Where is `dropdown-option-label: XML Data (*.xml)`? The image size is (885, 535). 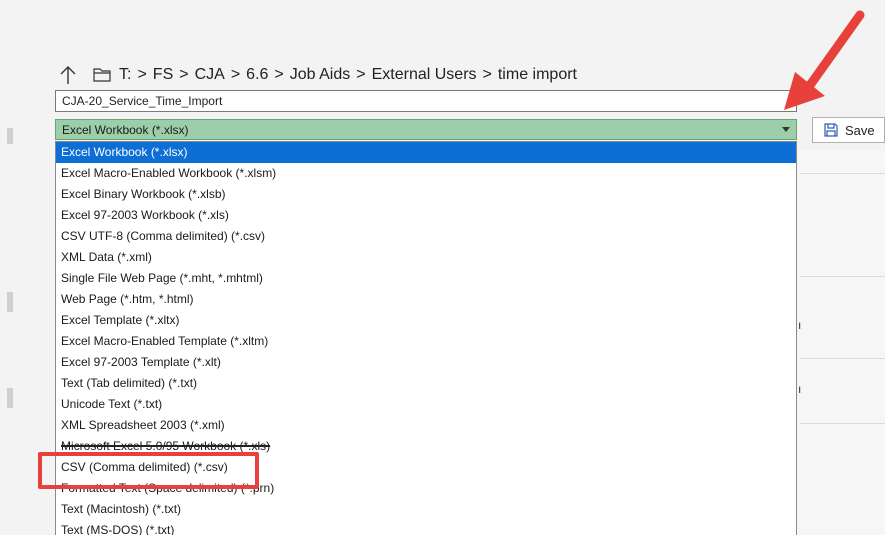 dropdown-option-label: XML Data (*.xml) is located at coordinates (106, 257).